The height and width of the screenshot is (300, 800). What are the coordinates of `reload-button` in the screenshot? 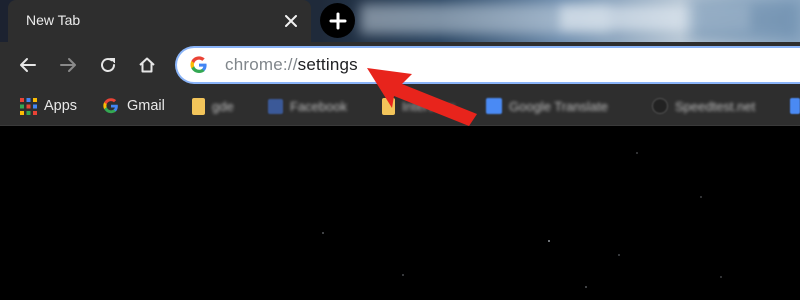 It's located at (108, 65).